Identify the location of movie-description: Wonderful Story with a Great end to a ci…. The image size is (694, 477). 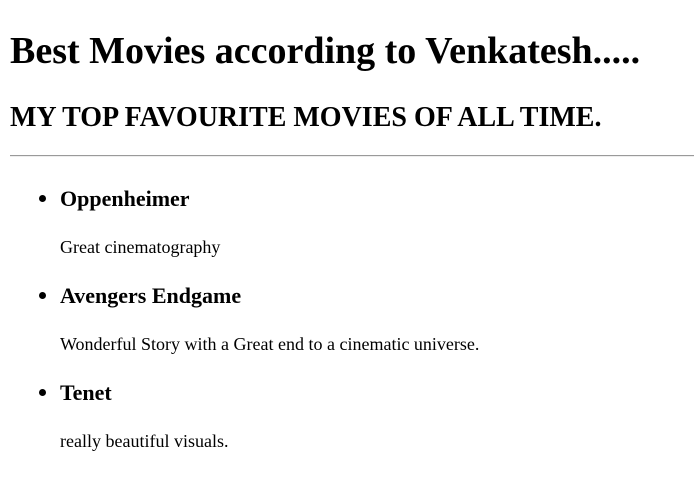
(270, 344).